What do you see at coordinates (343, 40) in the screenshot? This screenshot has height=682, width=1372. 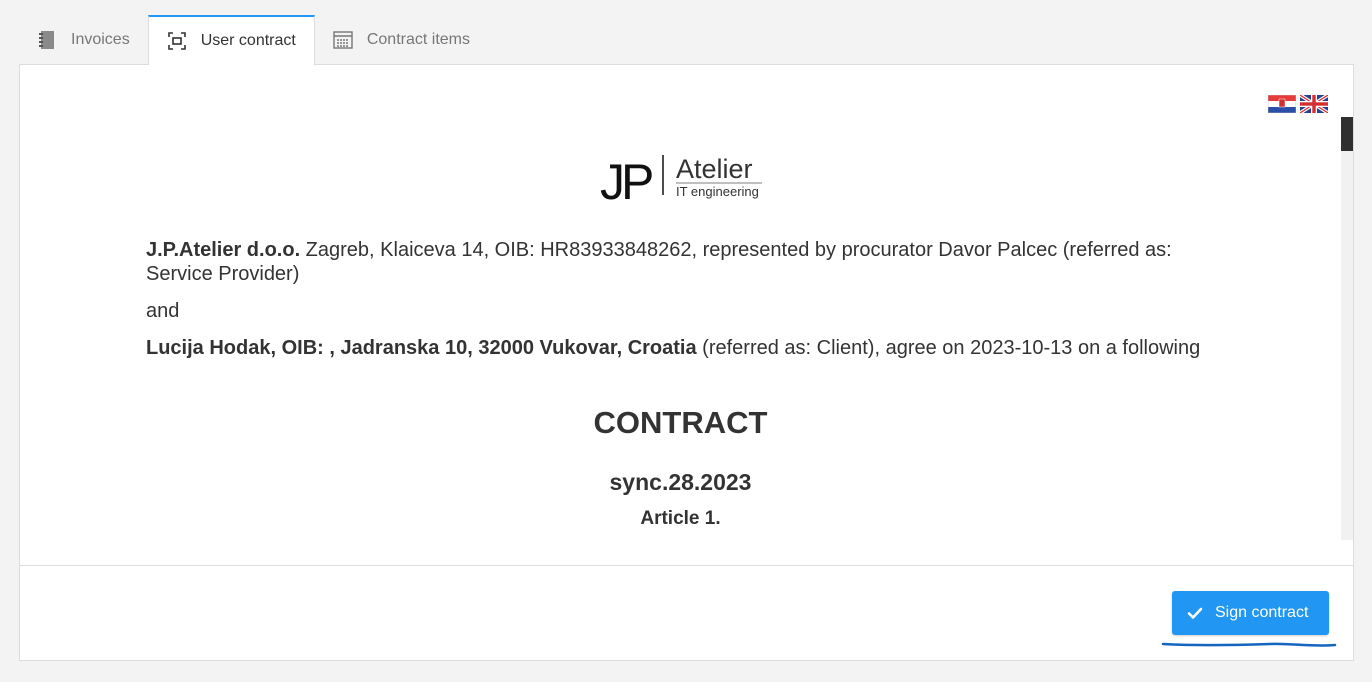 I see `grid-list-icon` at bounding box center [343, 40].